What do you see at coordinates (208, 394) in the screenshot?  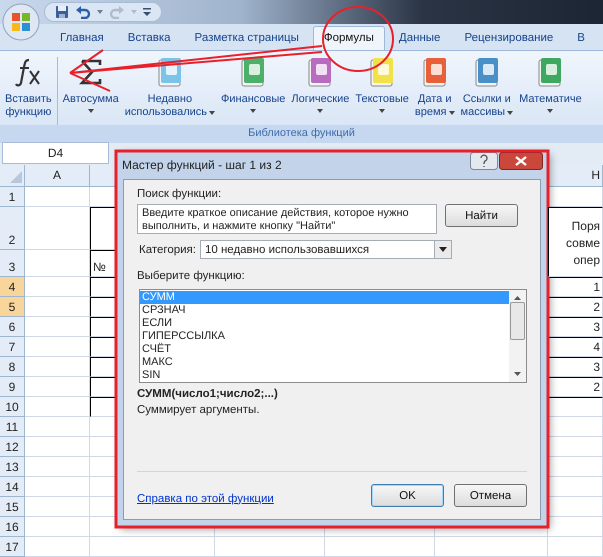 I see `function-signature: СУММ(число1;число2;...)` at bounding box center [208, 394].